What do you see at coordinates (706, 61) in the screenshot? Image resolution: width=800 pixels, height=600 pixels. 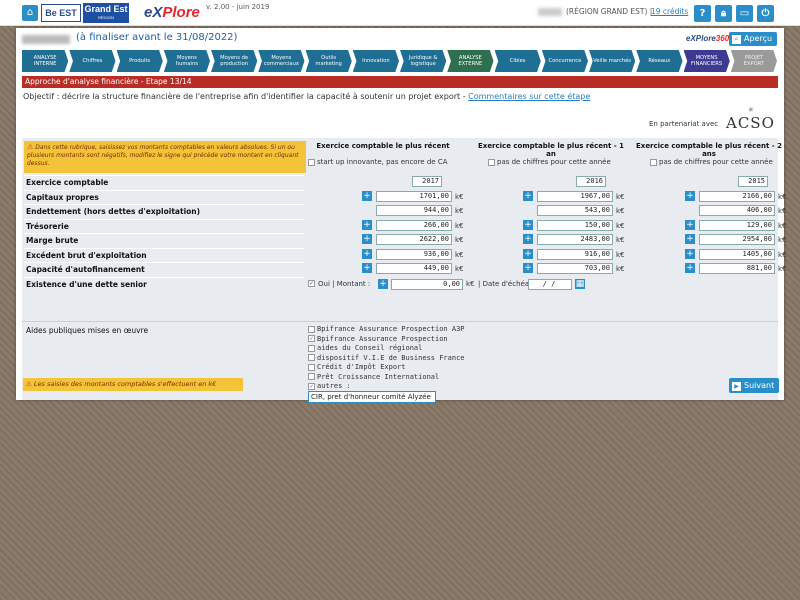 I see `step-14: MOYENS FINANCIERS` at bounding box center [706, 61].